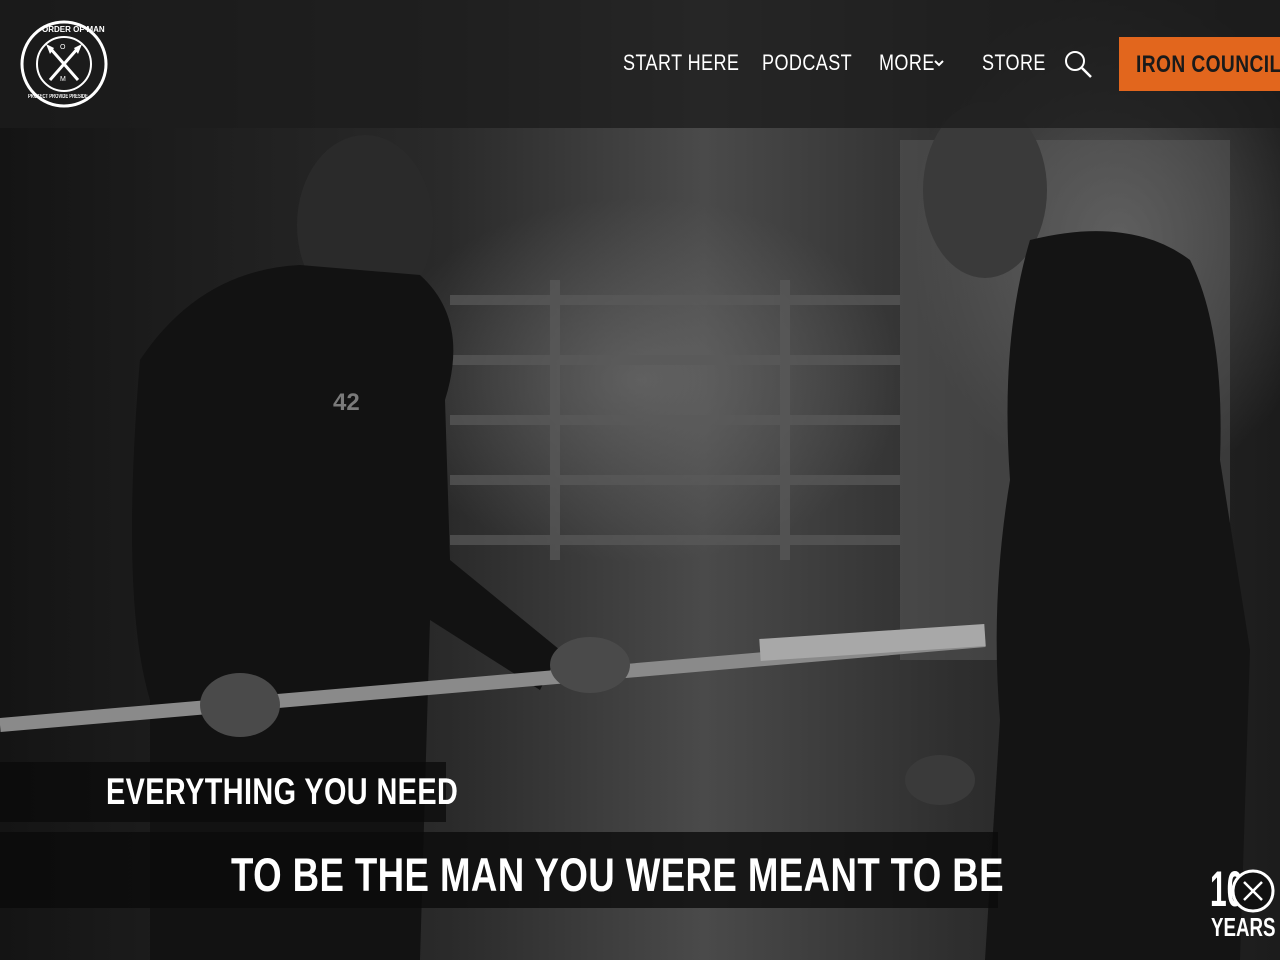 The width and height of the screenshot is (1280, 960). What do you see at coordinates (1208, 64) in the screenshot?
I see `iron-council-label: IRON COUNCIL` at bounding box center [1208, 64].